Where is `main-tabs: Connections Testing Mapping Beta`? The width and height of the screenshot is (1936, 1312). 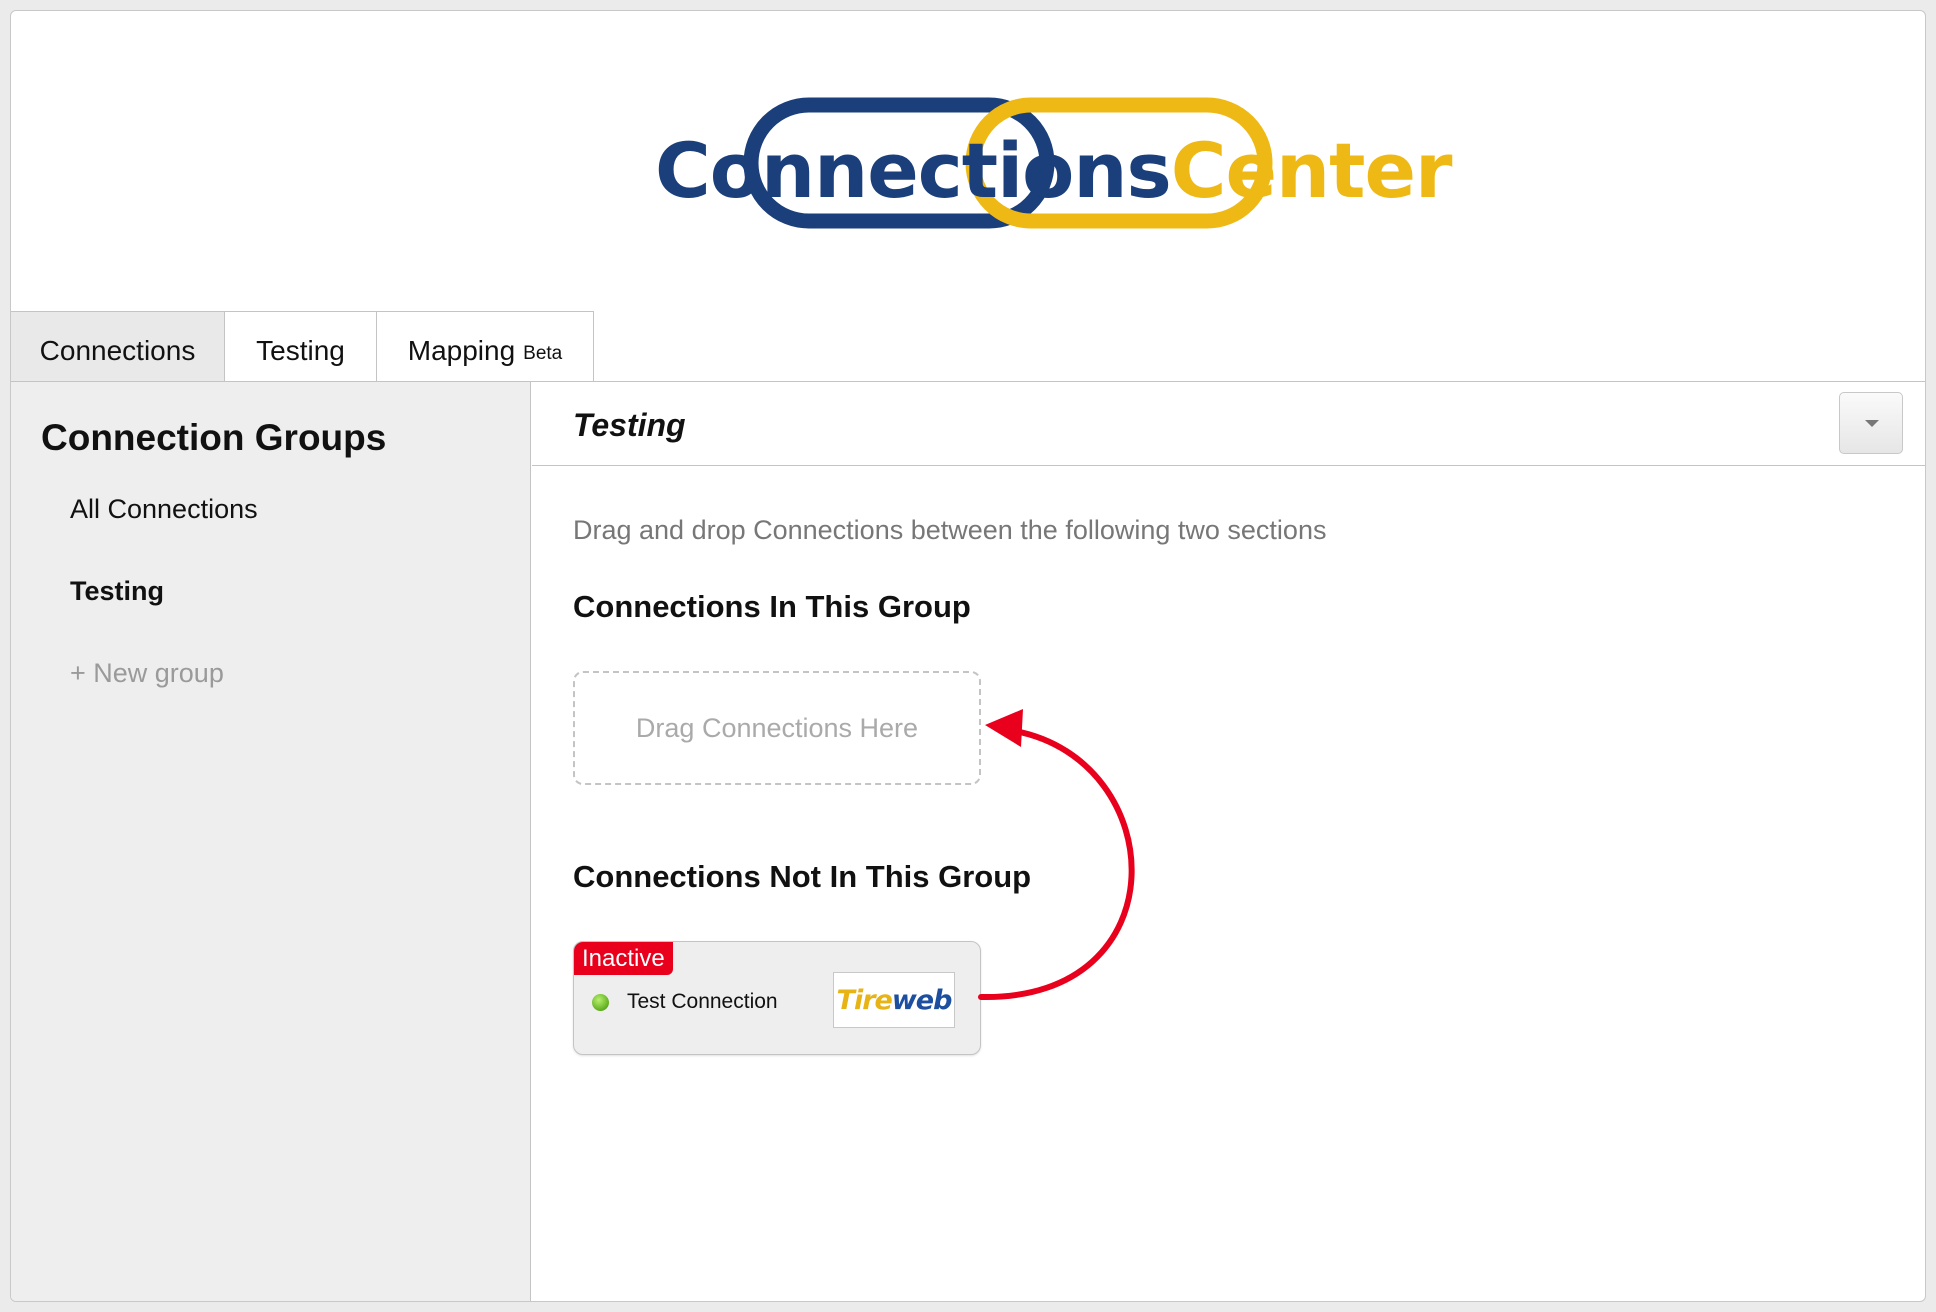
main-tabs: Connections Testing Mapping Beta is located at coordinates (302, 346).